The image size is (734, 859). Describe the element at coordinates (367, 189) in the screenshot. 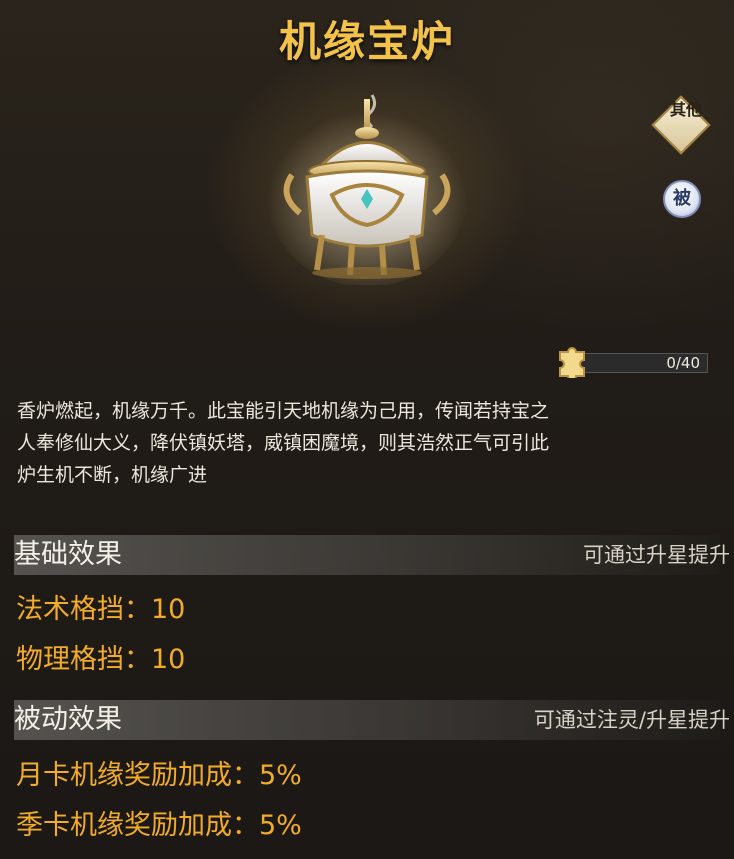

I see `incense-burner-icon` at that location.